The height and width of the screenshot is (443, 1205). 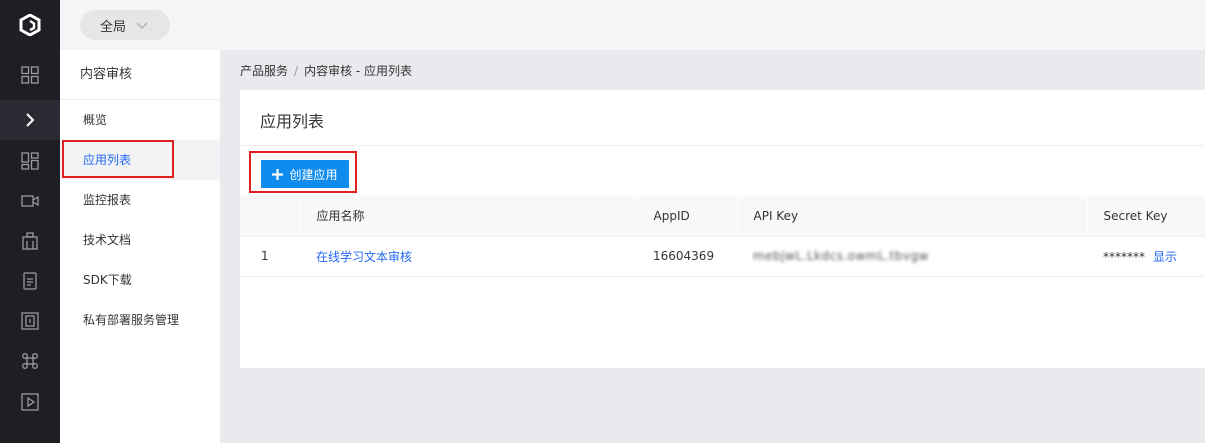 I want to click on icon-rail, so click(x=30, y=221).